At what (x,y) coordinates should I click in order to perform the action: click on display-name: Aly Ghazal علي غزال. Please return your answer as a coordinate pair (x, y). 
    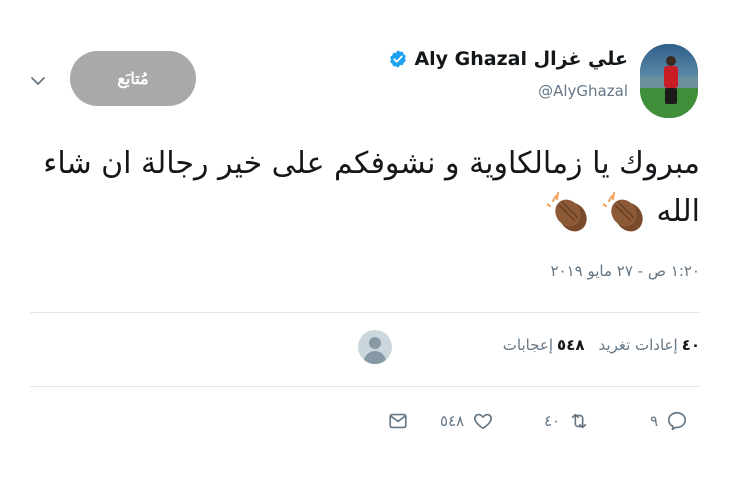
    Looking at the image, I should click on (521, 59).